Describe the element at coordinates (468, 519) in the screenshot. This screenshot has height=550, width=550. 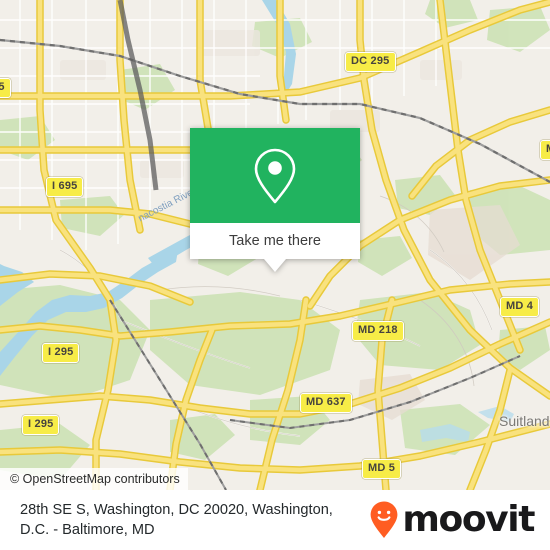
I see `moovit-wordmark: moovit` at that location.